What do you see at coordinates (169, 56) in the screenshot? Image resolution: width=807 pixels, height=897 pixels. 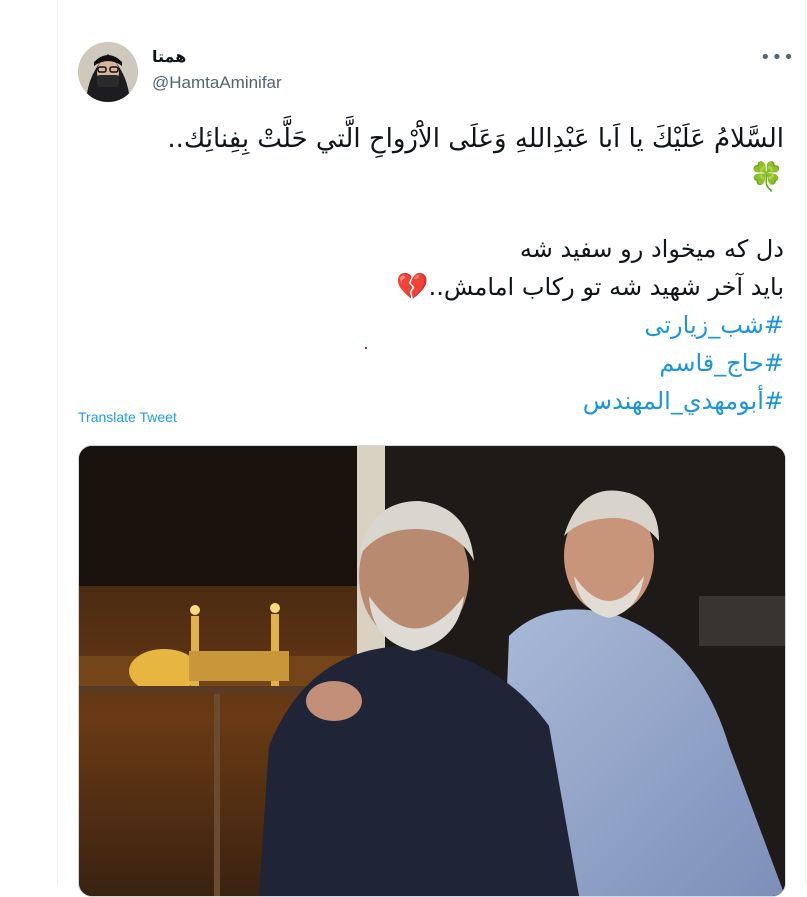 I see `display-name: همتا` at bounding box center [169, 56].